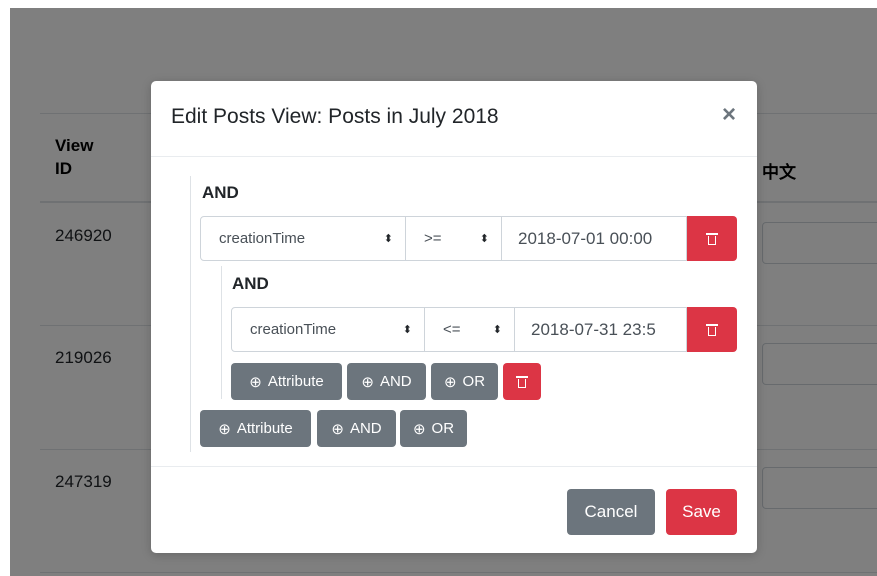 This screenshot has height=576, width=877. I want to click on modal-title: Edit Posts View: Posts in July 2018, so click(335, 116).